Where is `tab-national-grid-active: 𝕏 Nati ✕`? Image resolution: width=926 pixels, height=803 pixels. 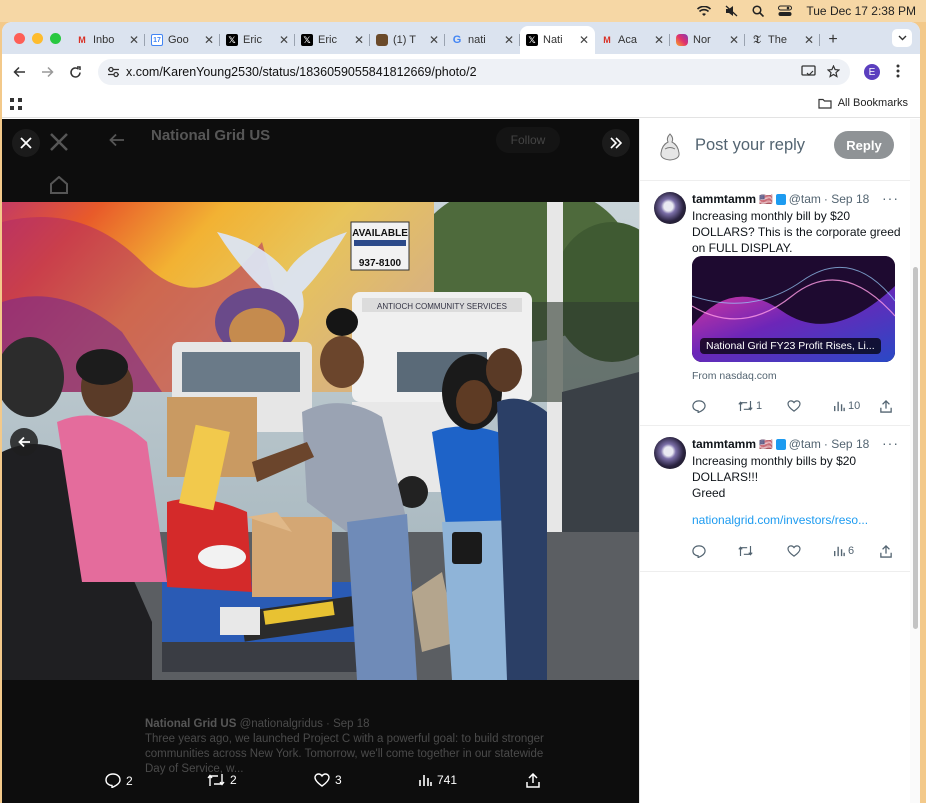
tab-national-grid-active: 𝕏 Nati ✕ is located at coordinates (557, 40).